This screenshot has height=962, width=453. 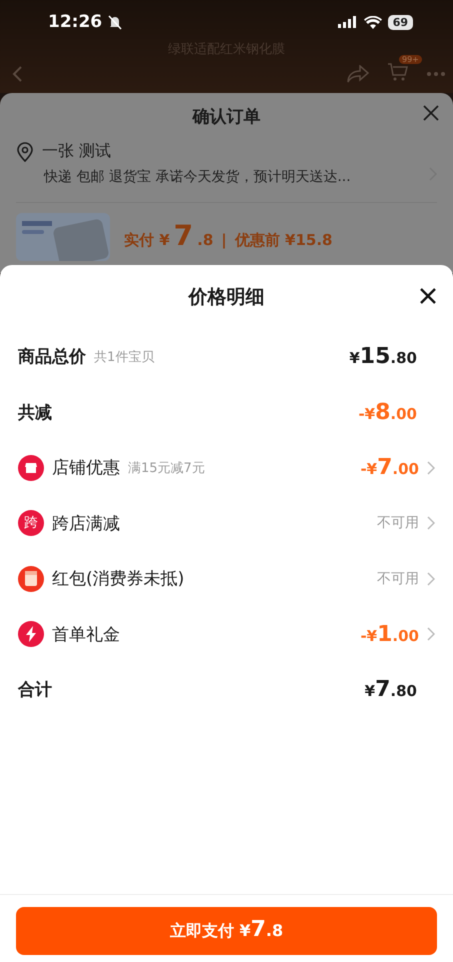 I want to click on address-name: 一张 测试, so click(x=77, y=151).